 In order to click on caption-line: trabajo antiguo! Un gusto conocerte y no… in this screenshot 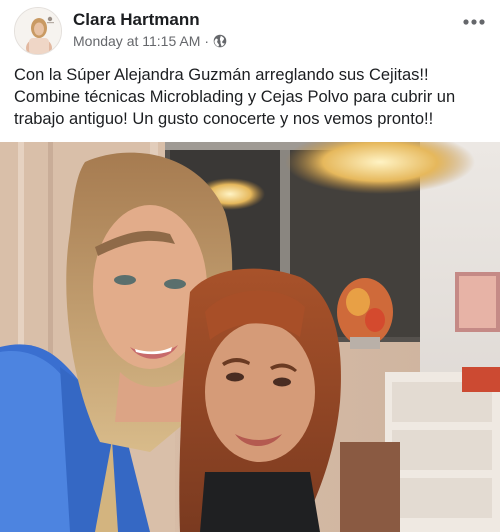, I will do `click(224, 119)`.